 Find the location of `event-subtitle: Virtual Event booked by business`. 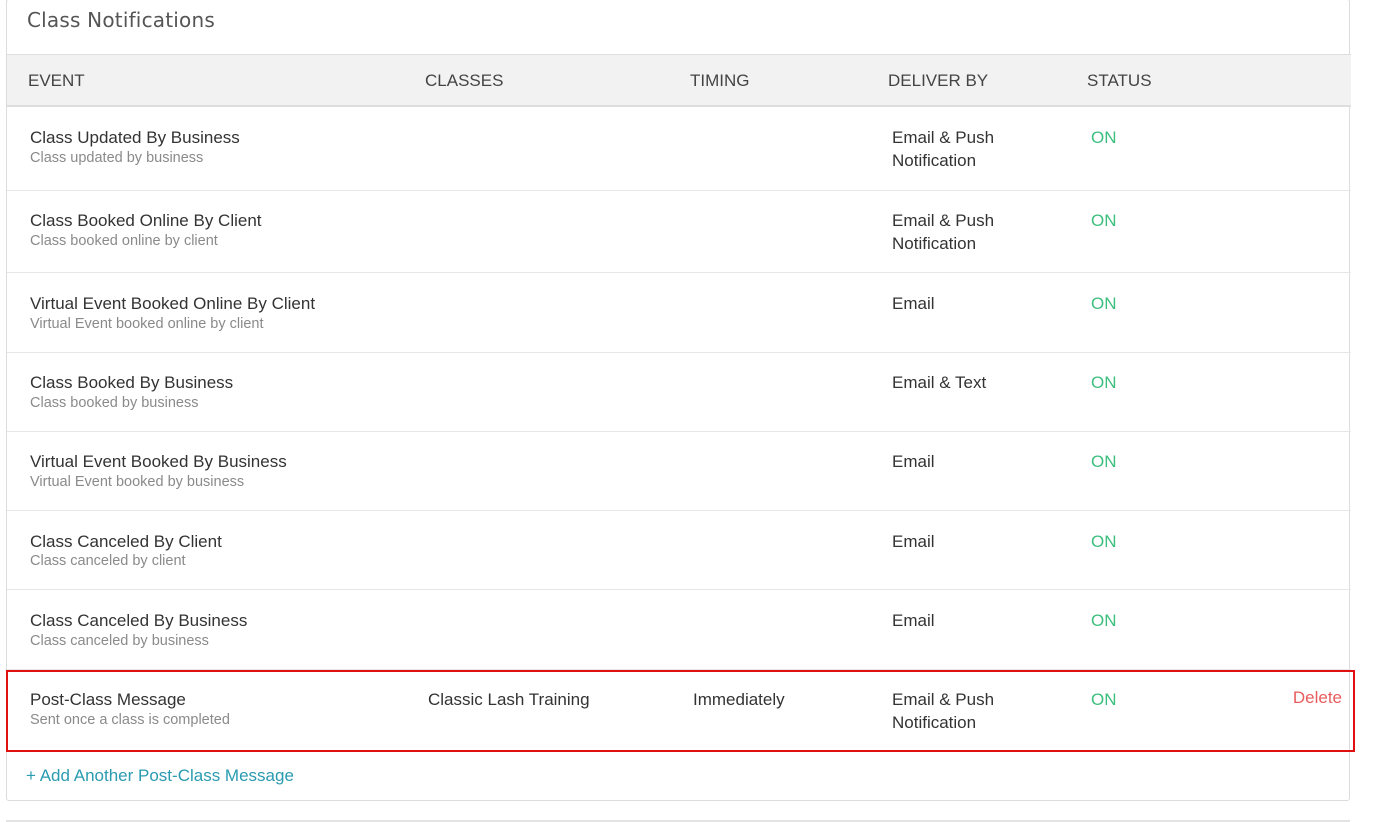

event-subtitle: Virtual Event booked by business is located at coordinates (137, 482).